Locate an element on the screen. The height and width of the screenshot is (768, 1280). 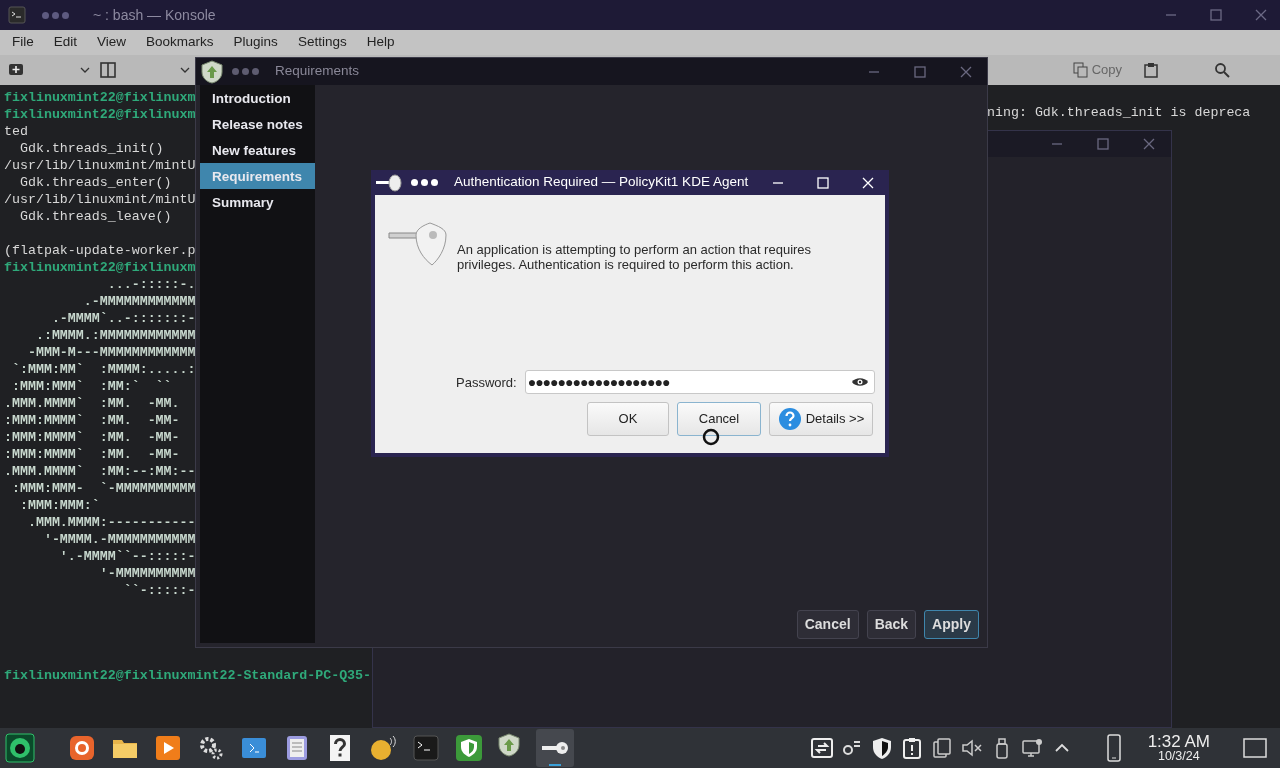
menu-item: Help is located at coordinates (380, 42).